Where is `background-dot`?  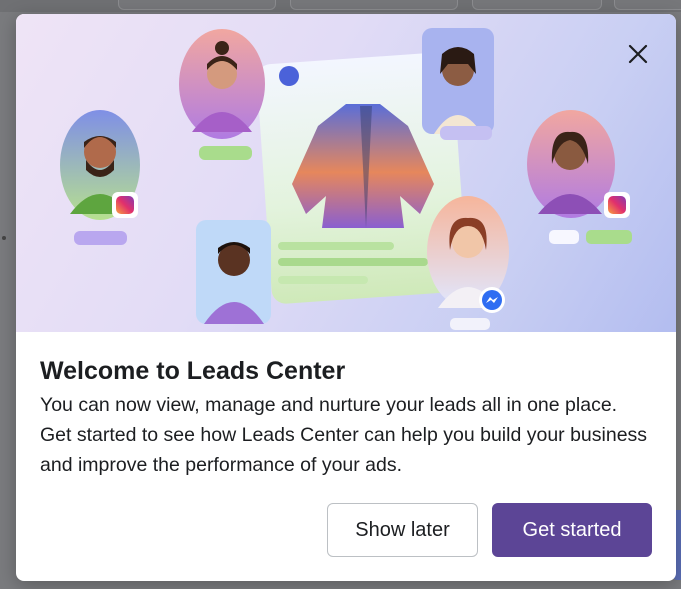
background-dot is located at coordinates (4, 238).